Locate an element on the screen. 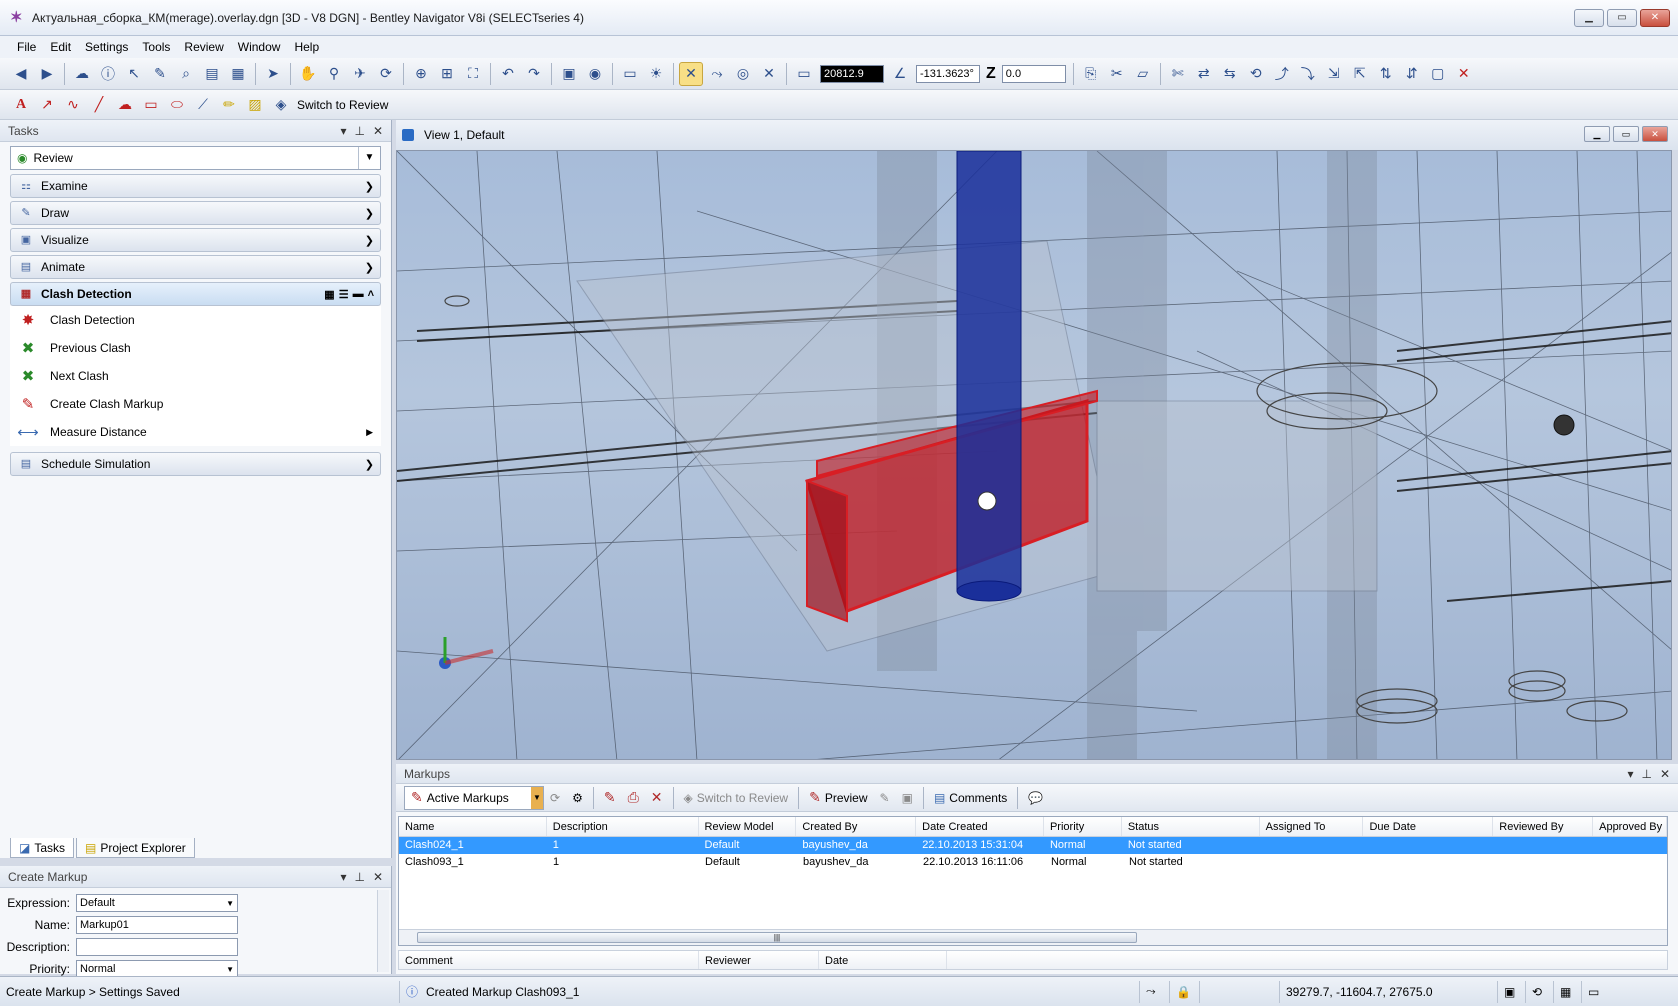  eraser-icon: ▱ is located at coordinates (1143, 74).